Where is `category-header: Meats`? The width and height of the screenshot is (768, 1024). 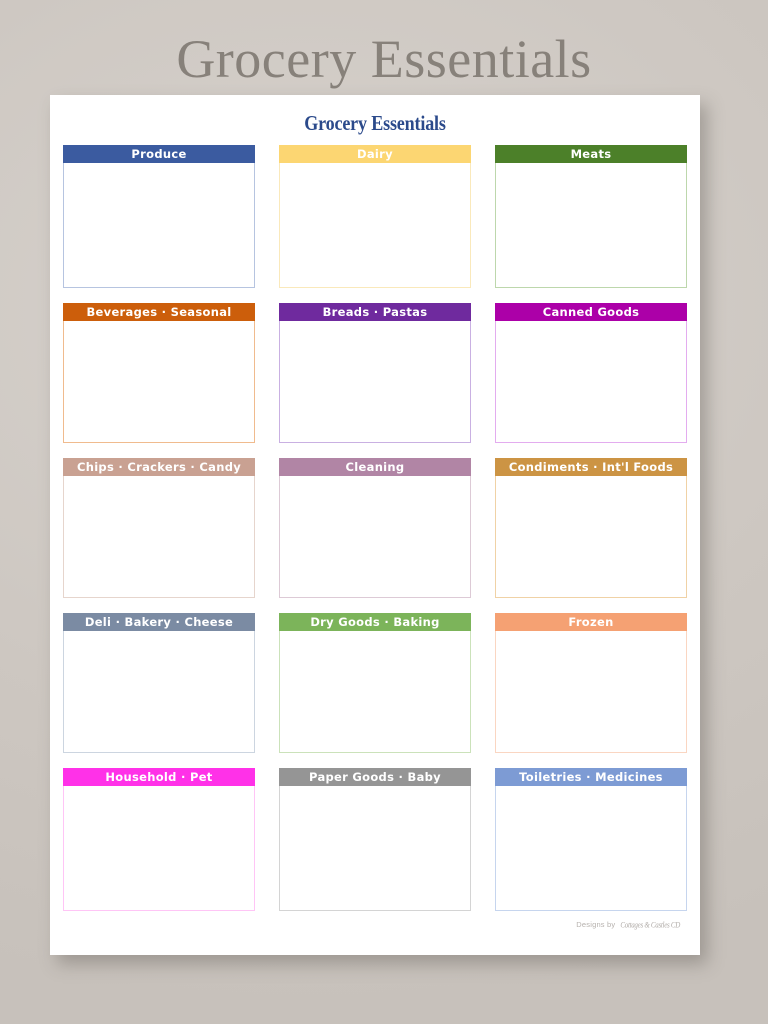 category-header: Meats is located at coordinates (591, 154).